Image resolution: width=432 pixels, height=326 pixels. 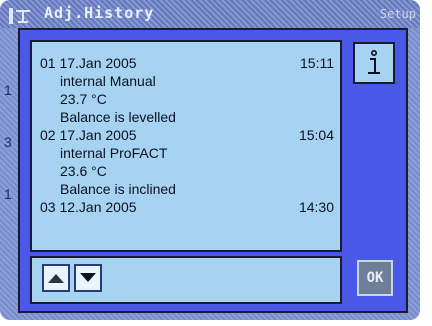 What do you see at coordinates (23, 16) in the screenshot?
I see `balance-icon` at bounding box center [23, 16].